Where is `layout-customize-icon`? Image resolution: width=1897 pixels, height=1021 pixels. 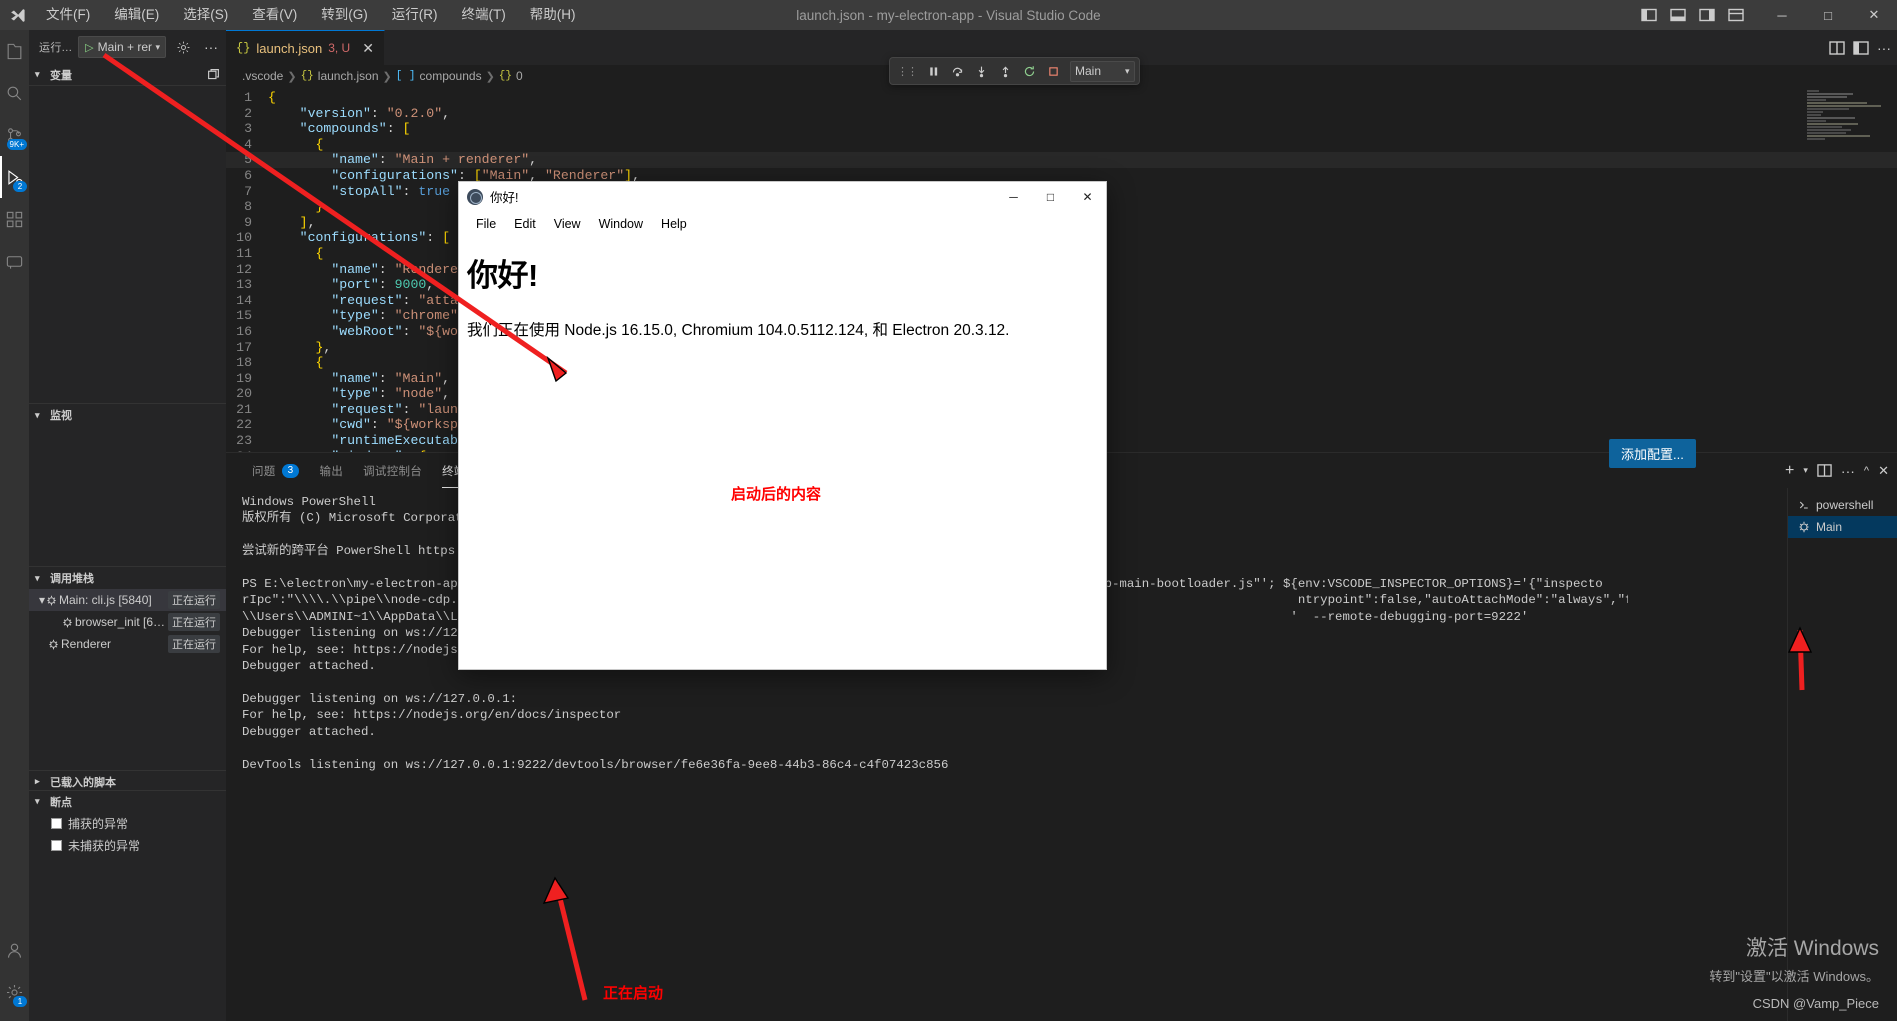 layout-customize-icon is located at coordinates (1736, 15).